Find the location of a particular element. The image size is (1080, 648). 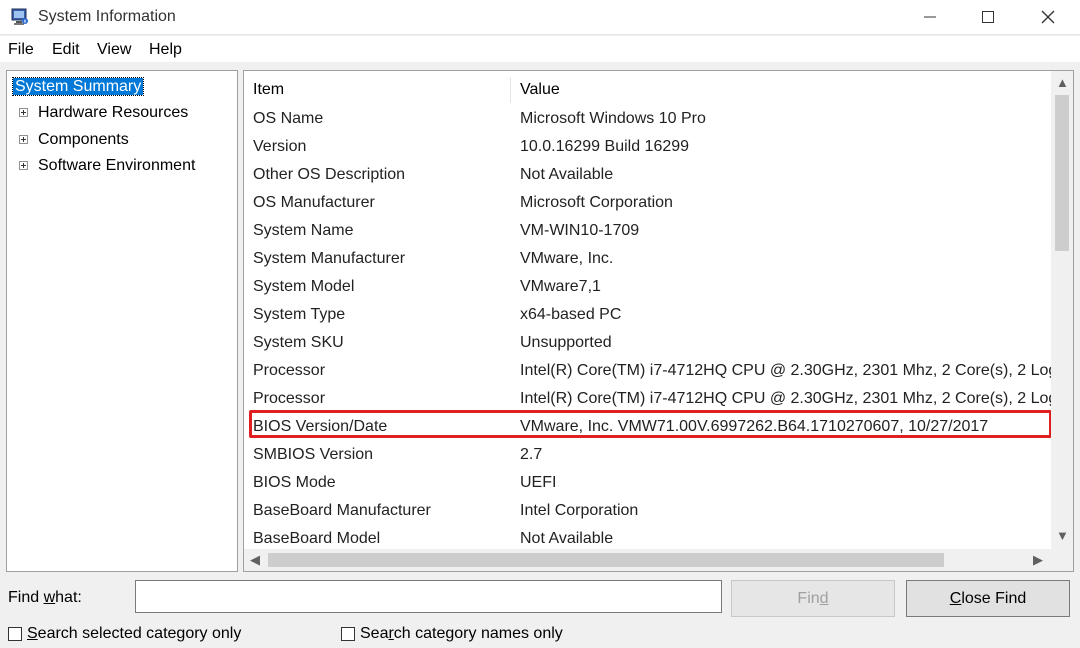

close-find-button: Close Find is located at coordinates (988, 598).